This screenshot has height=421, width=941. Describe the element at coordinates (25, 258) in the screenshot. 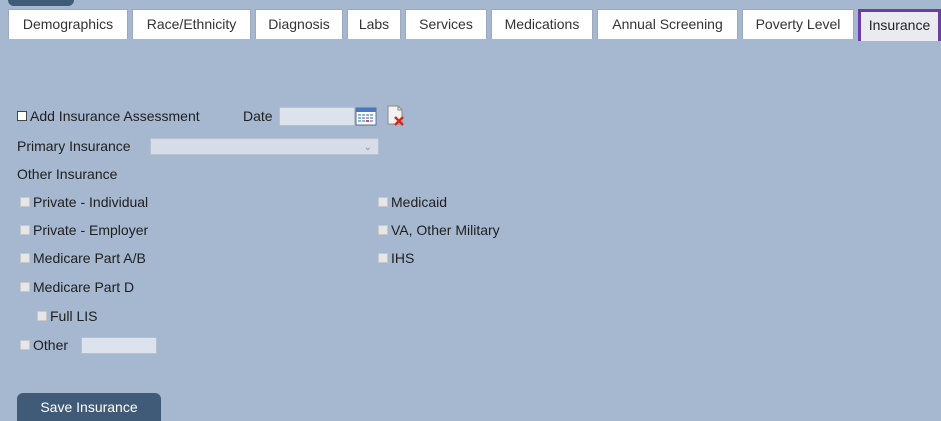

I see `medicare-ab-checkbox` at that location.